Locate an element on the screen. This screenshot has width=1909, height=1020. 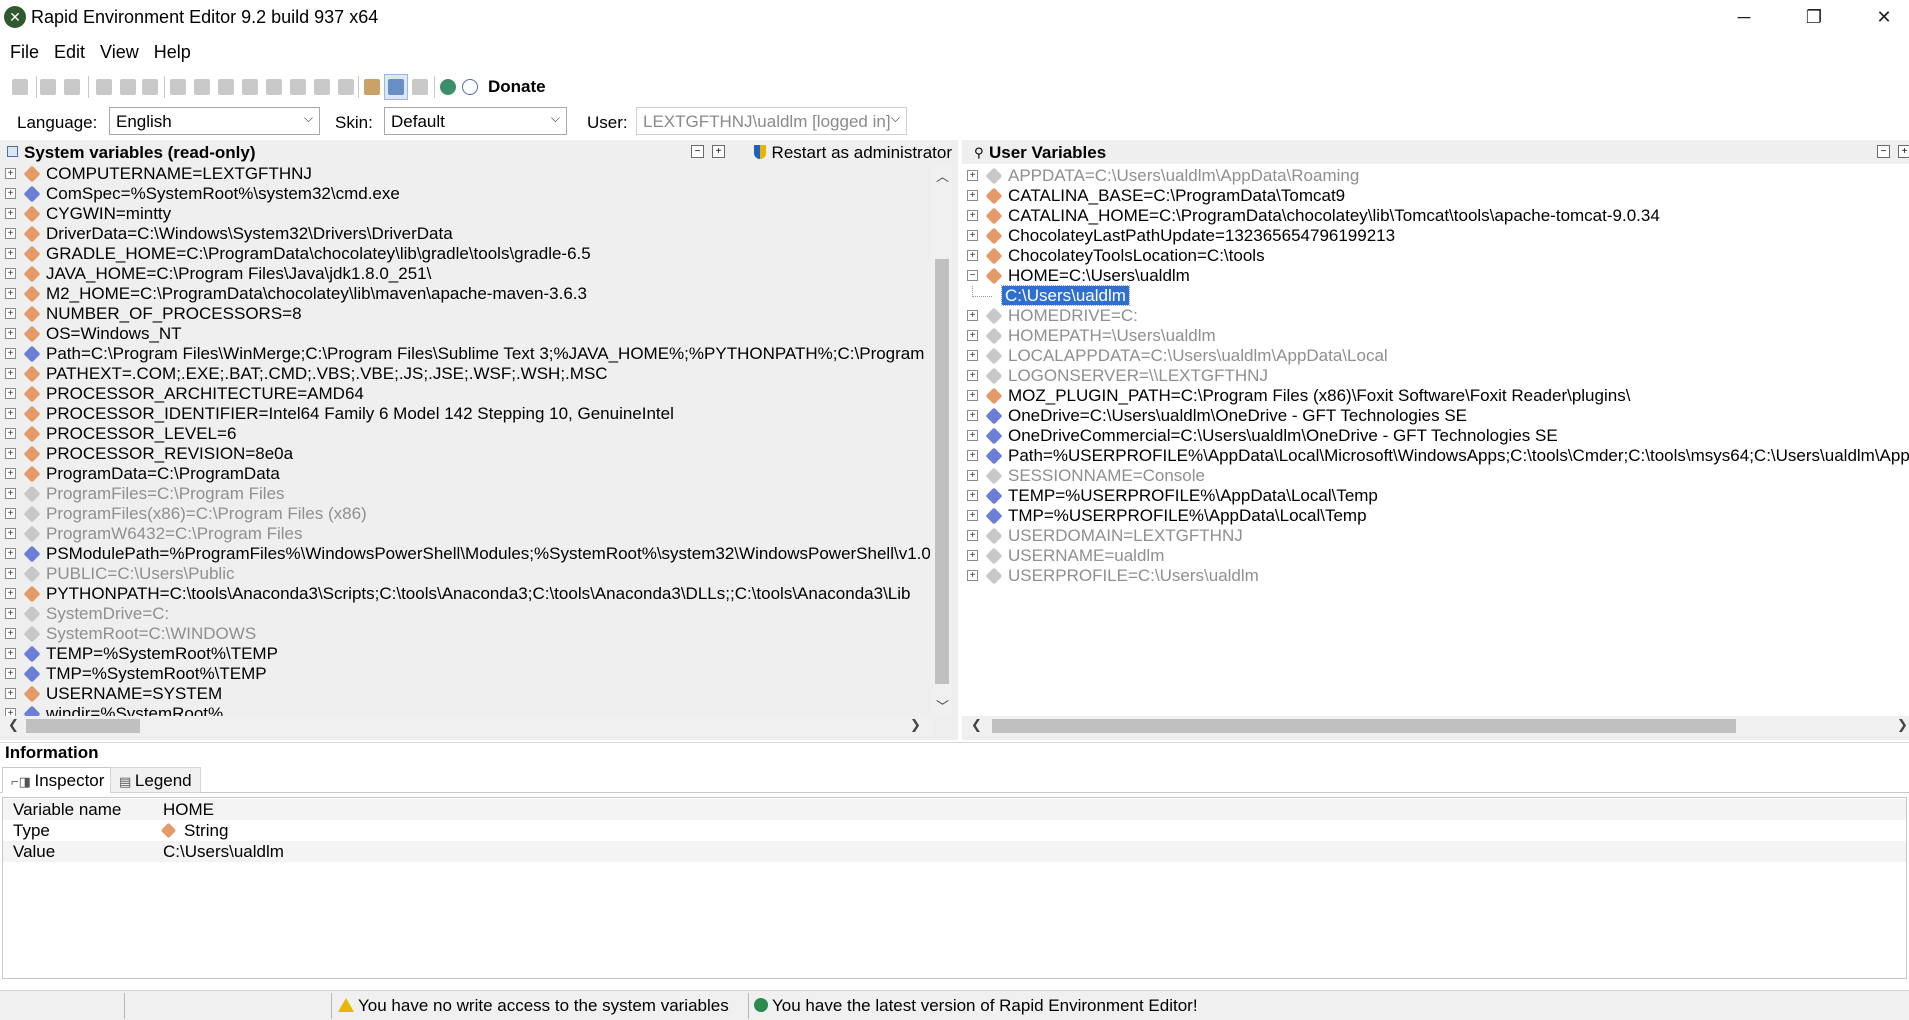
donate-button: Donate is located at coordinates (517, 87).